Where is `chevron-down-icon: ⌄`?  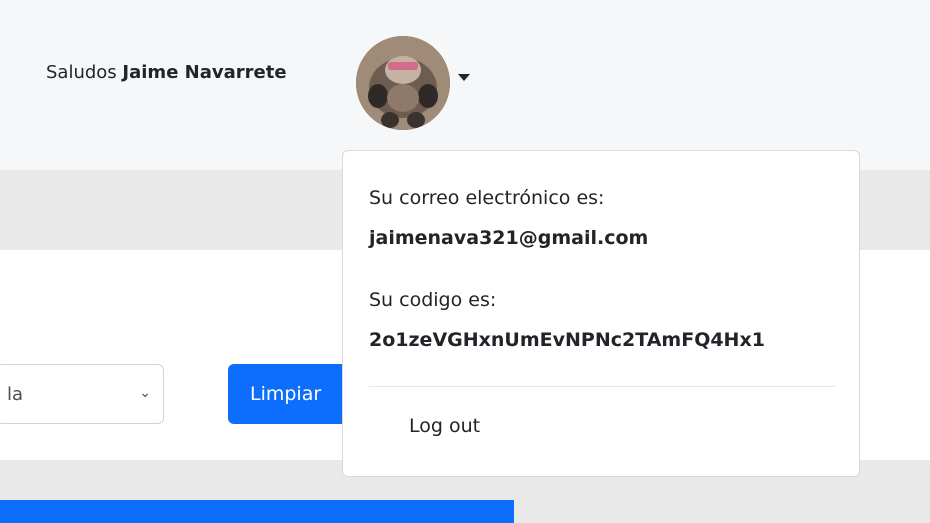 chevron-down-icon: ⌄ is located at coordinates (145, 393).